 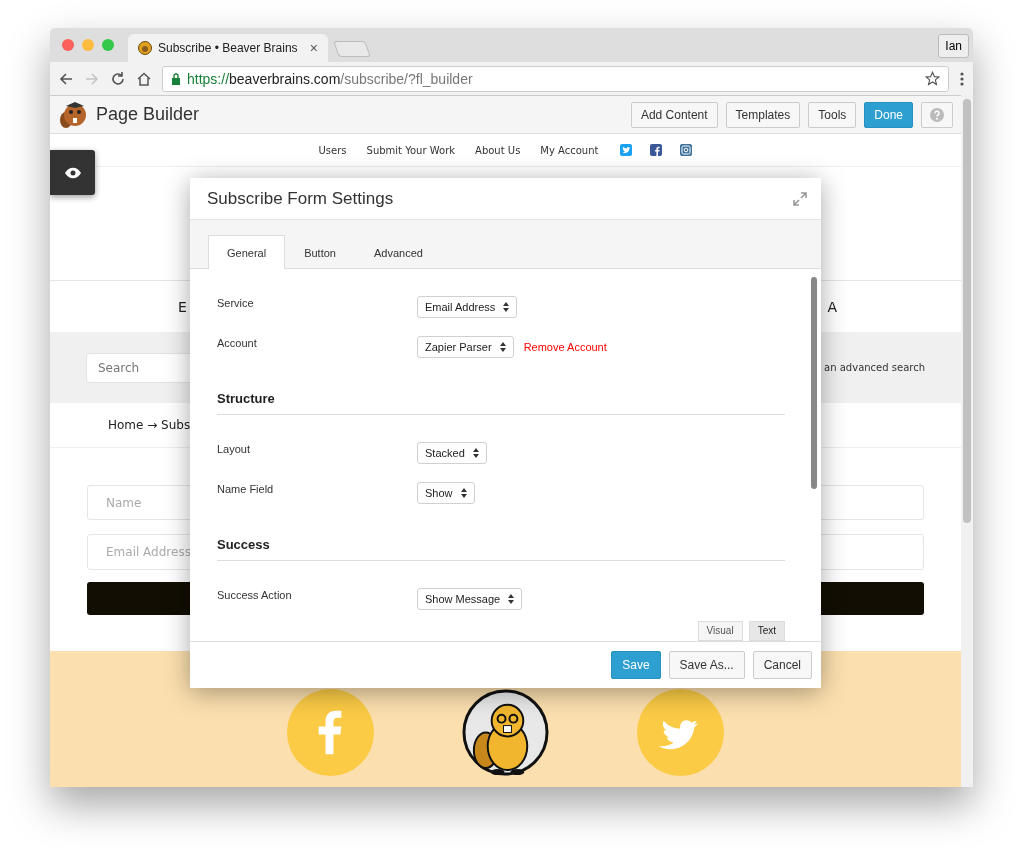 I want to click on remove-link: Remove Account, so click(x=565, y=347).